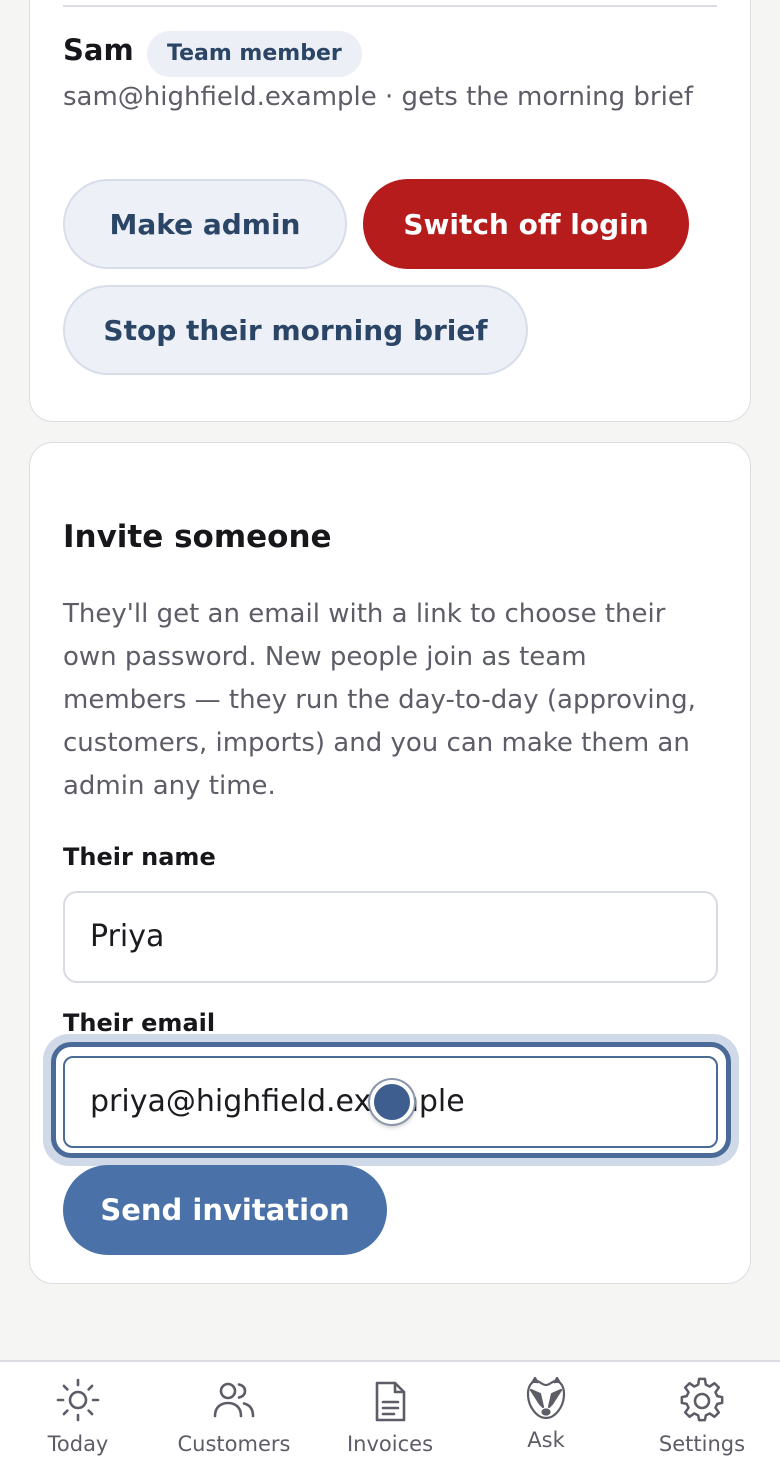 The image size is (780, 1480). What do you see at coordinates (390, 937) in the screenshot?
I see `name-input: Priya` at bounding box center [390, 937].